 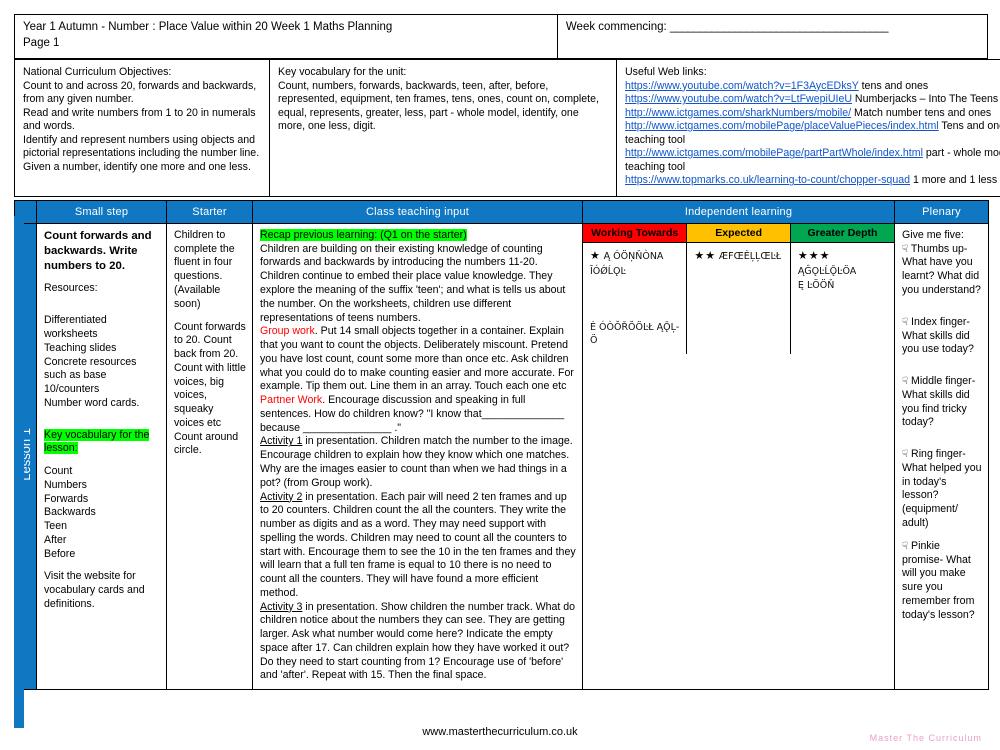 I want to click on lesson-vocabulary-heading-text: Key vocabulary for the lesson:, so click(x=97, y=441).